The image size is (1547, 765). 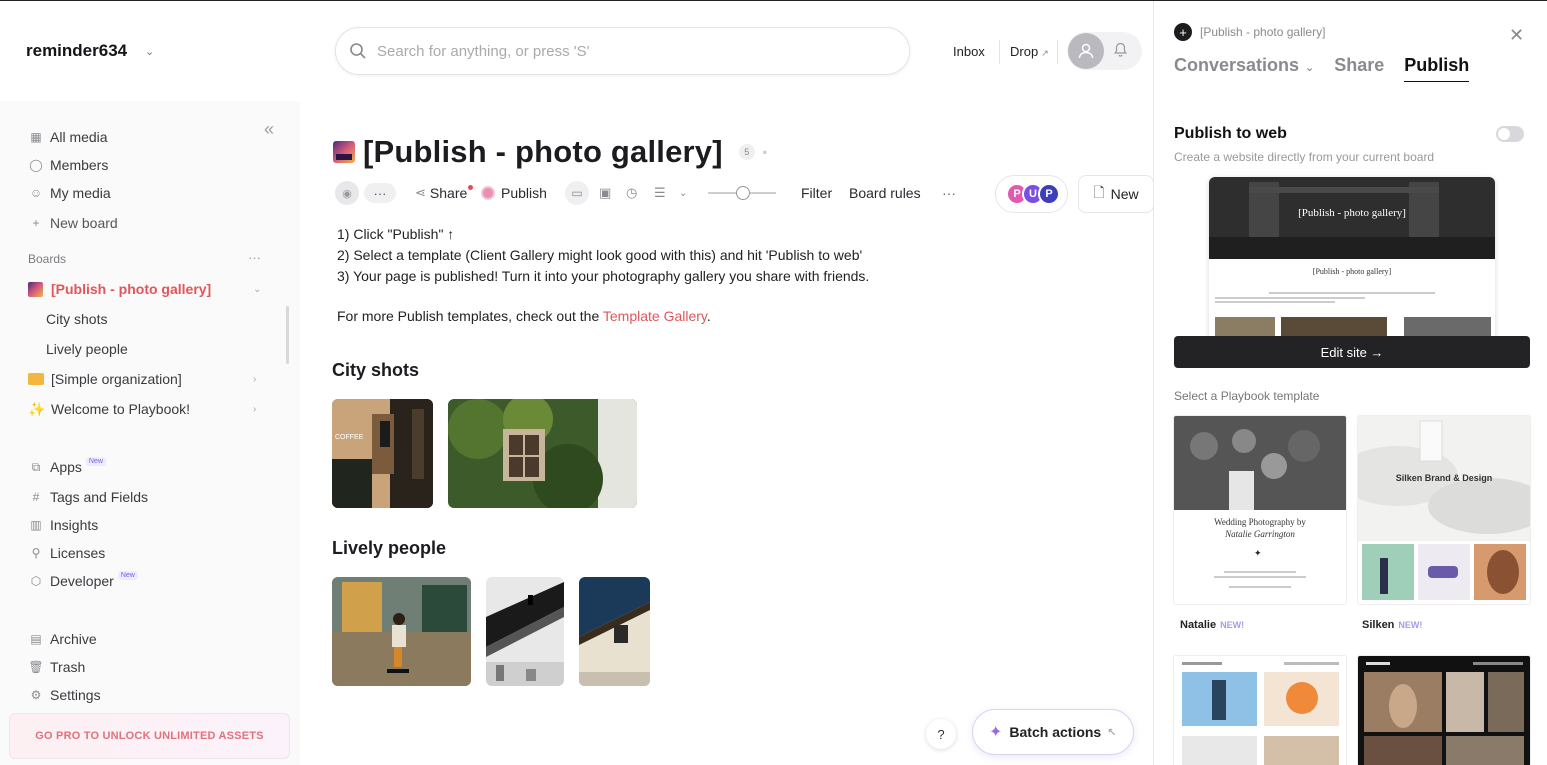 I want to click on sidebar-board-city-shots: City shots, so click(x=76, y=319).